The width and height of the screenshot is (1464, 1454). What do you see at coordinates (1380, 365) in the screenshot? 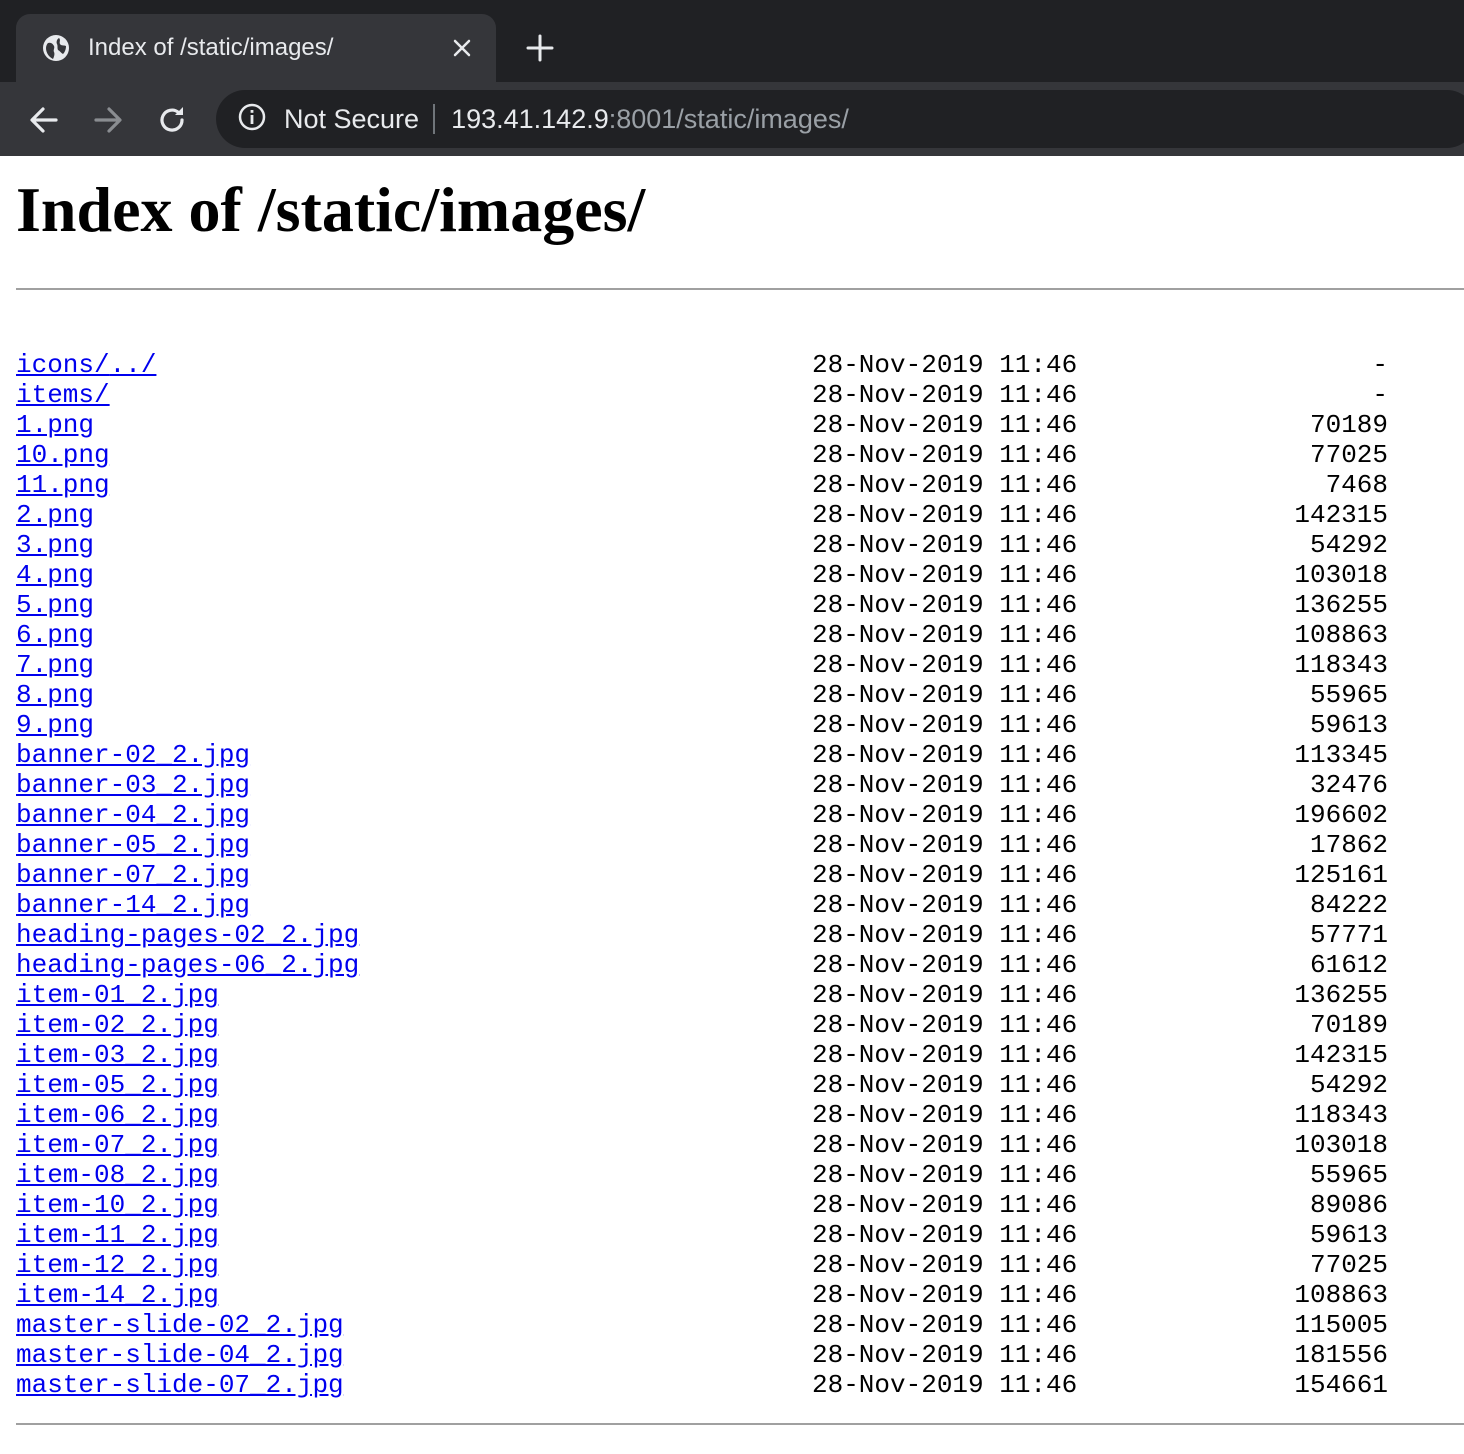
I see `file-size: -` at bounding box center [1380, 365].